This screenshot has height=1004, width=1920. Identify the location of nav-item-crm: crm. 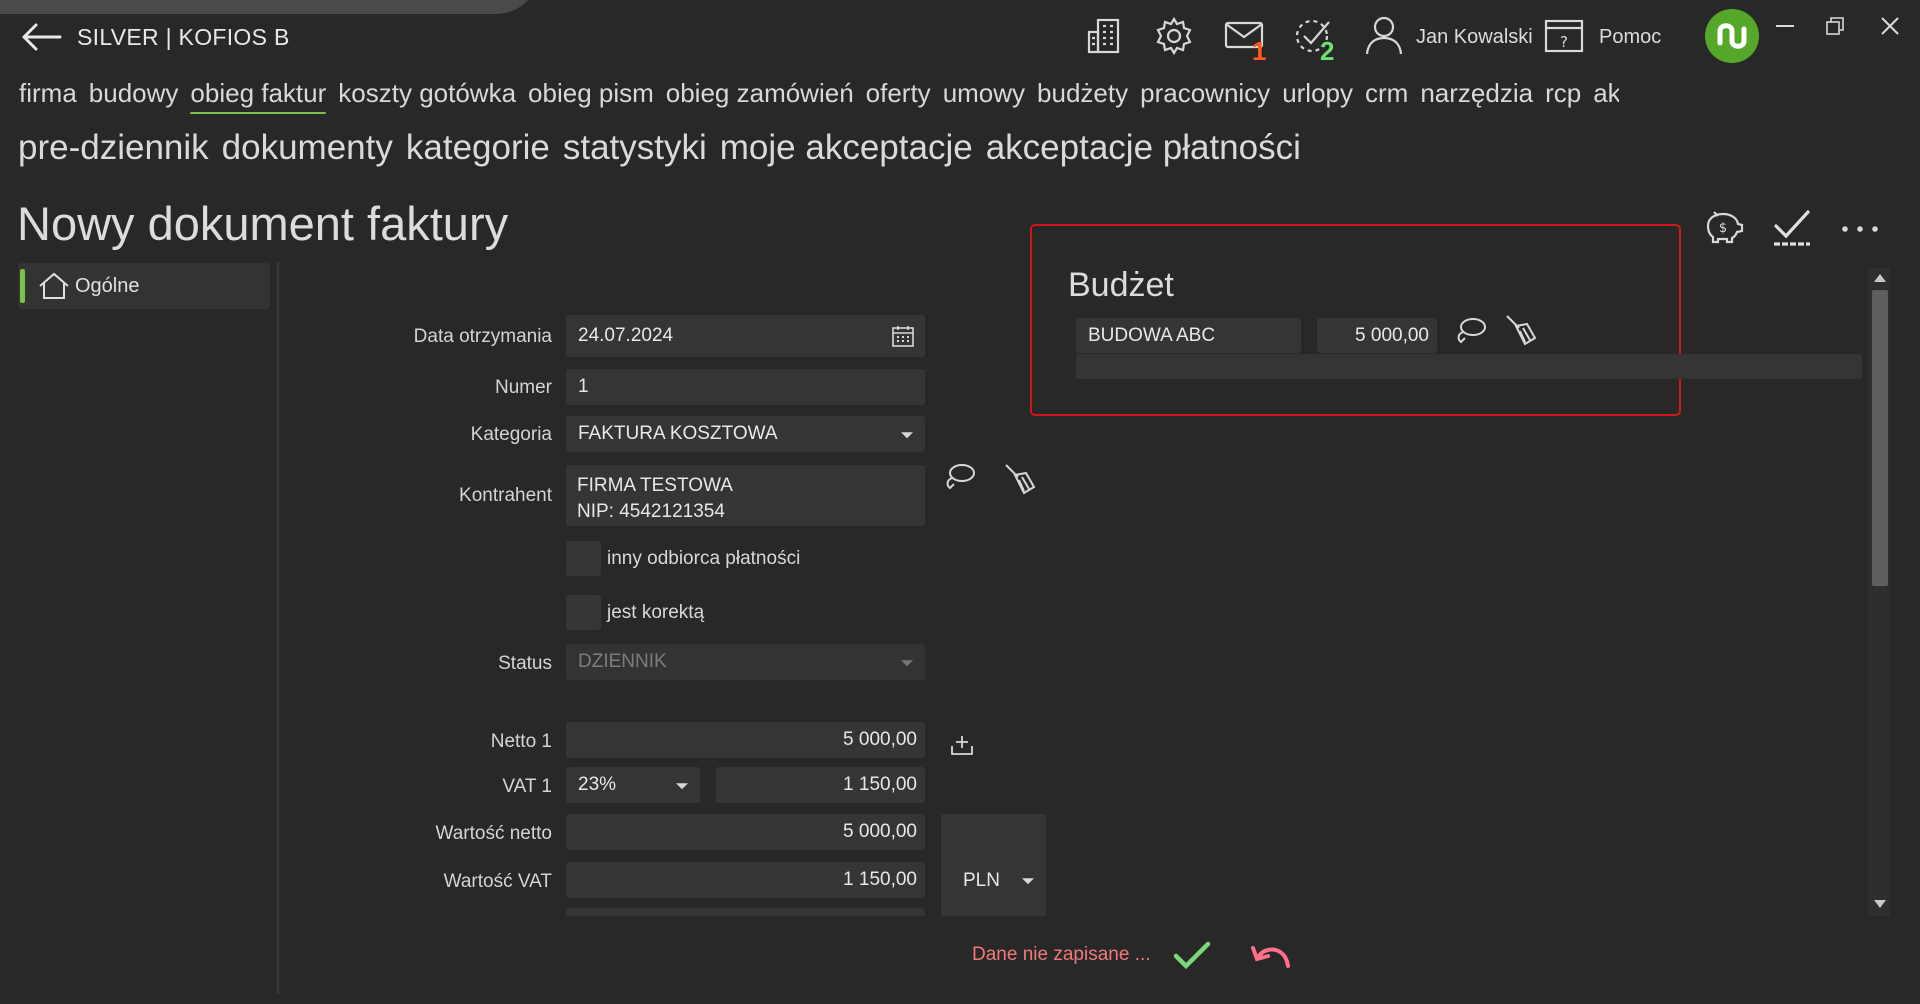
(1386, 96).